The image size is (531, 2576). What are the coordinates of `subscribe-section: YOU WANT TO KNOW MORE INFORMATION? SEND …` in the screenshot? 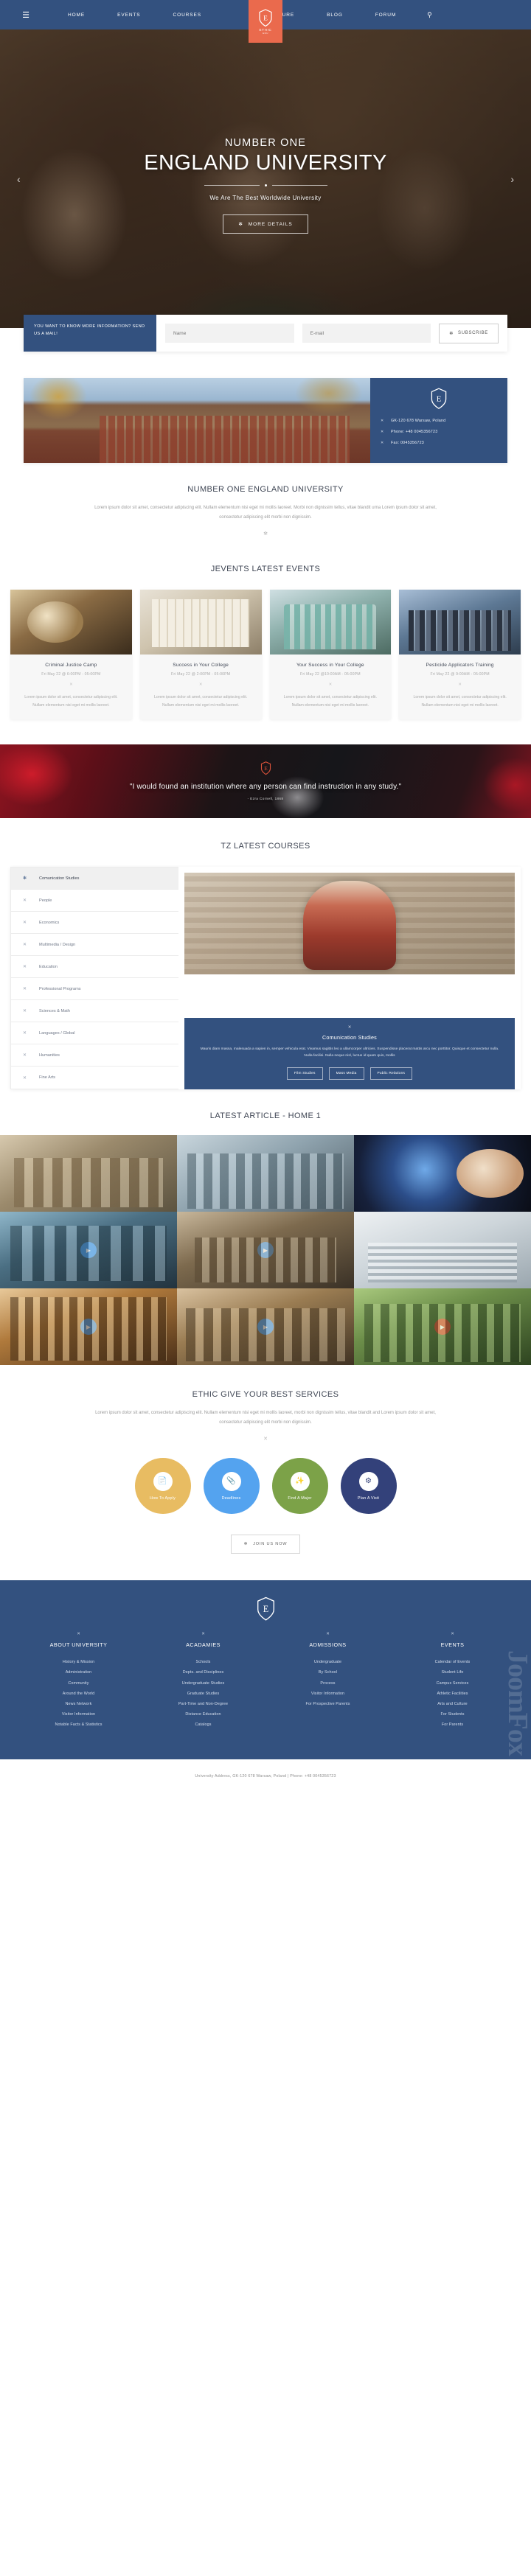 It's located at (265, 345).